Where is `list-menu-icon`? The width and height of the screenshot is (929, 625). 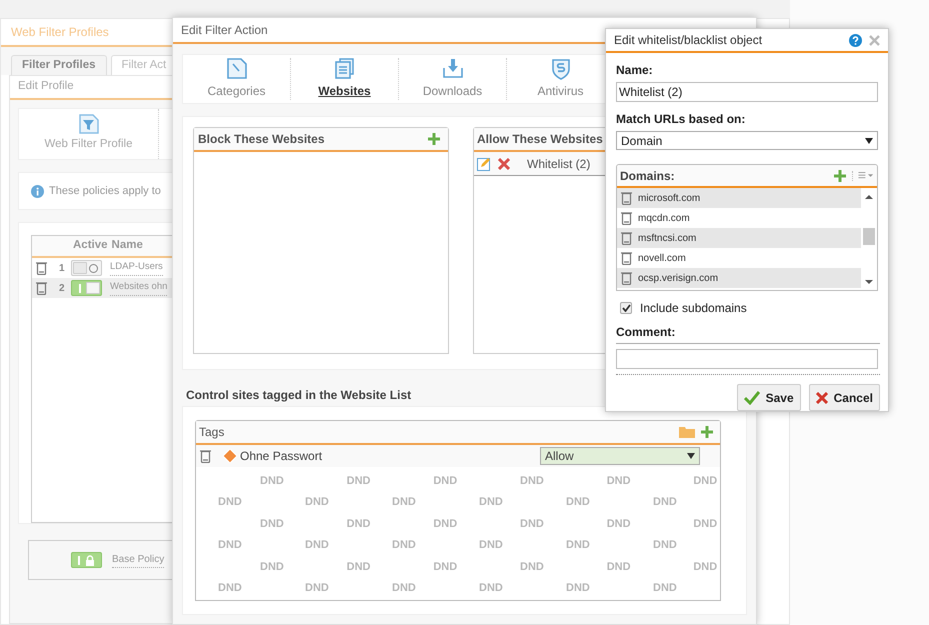
list-menu-icon is located at coordinates (863, 175).